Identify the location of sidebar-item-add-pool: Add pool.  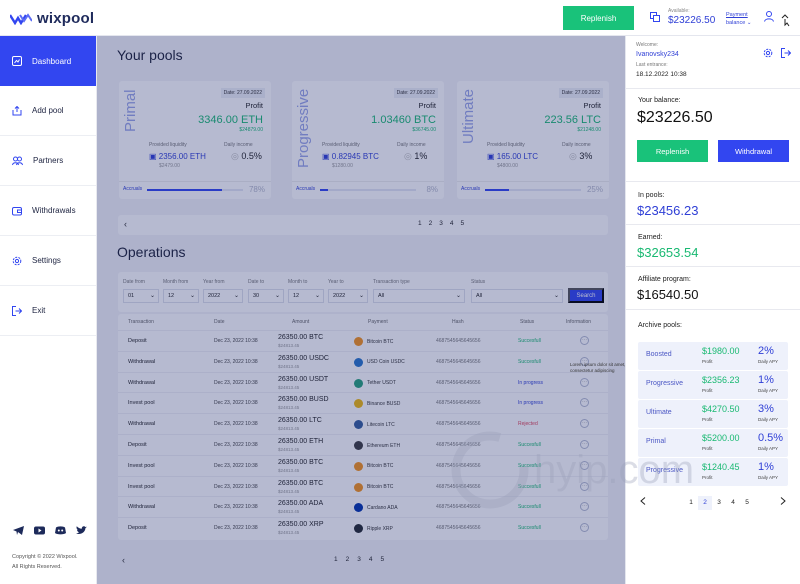
(48, 111).